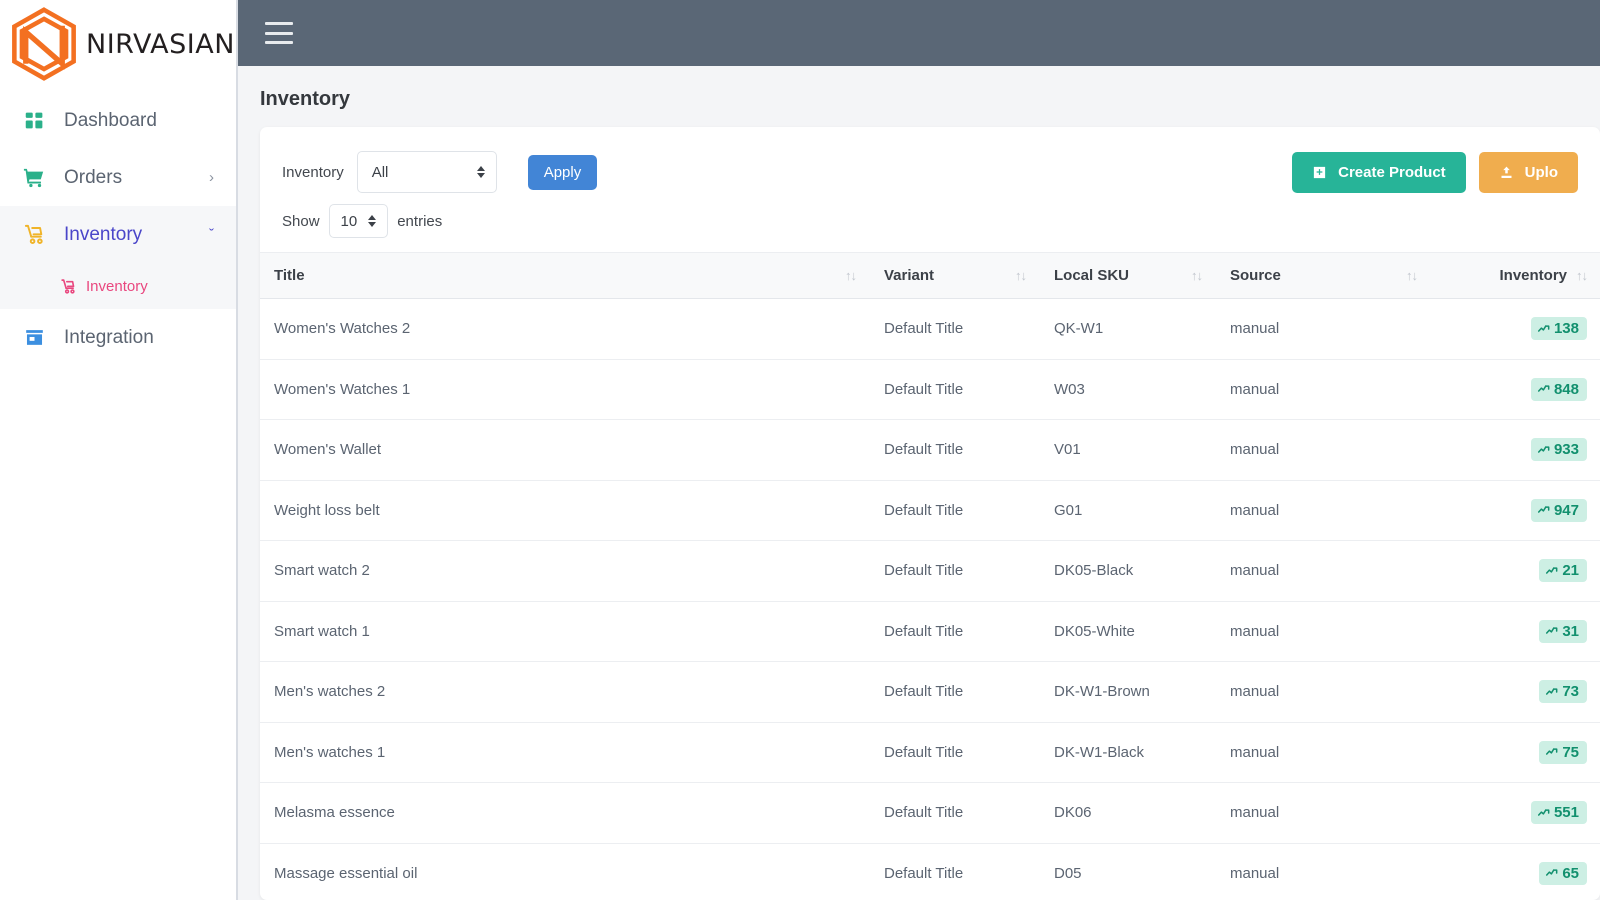 This screenshot has width=1600, height=900. Describe the element at coordinates (1515, 631) in the screenshot. I see `cell-inventory: 31` at that location.